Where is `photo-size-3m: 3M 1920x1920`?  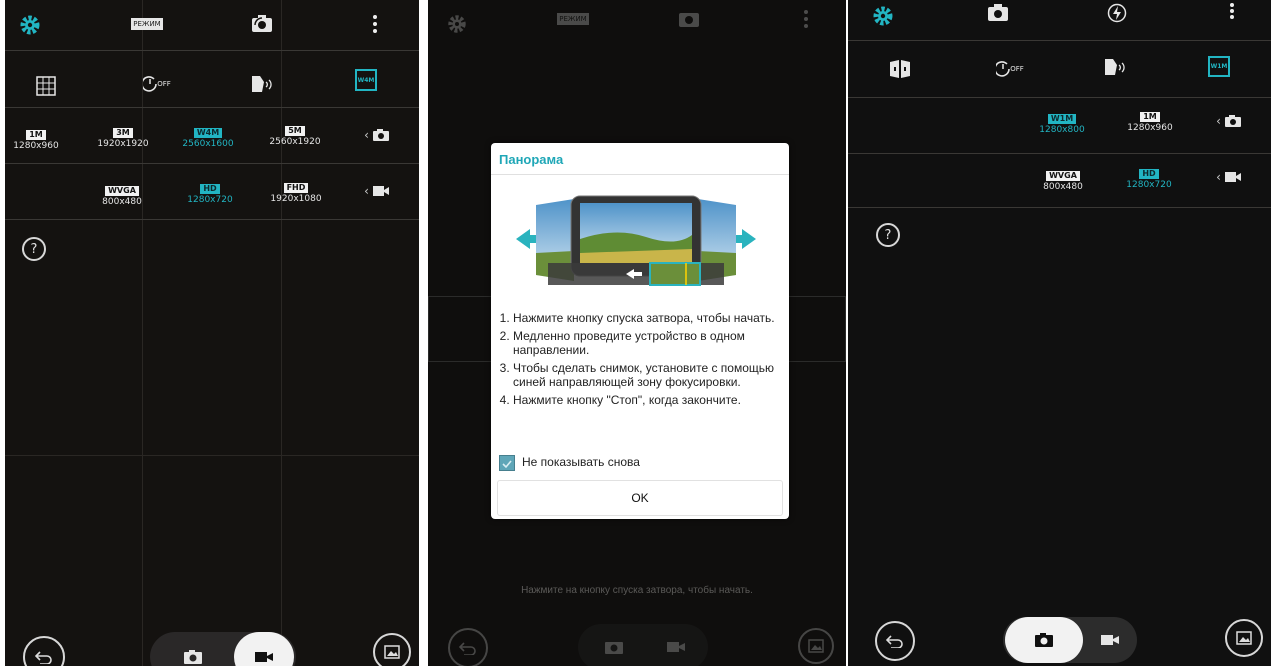 photo-size-3m: 3M 1920x1920 is located at coordinates (123, 139).